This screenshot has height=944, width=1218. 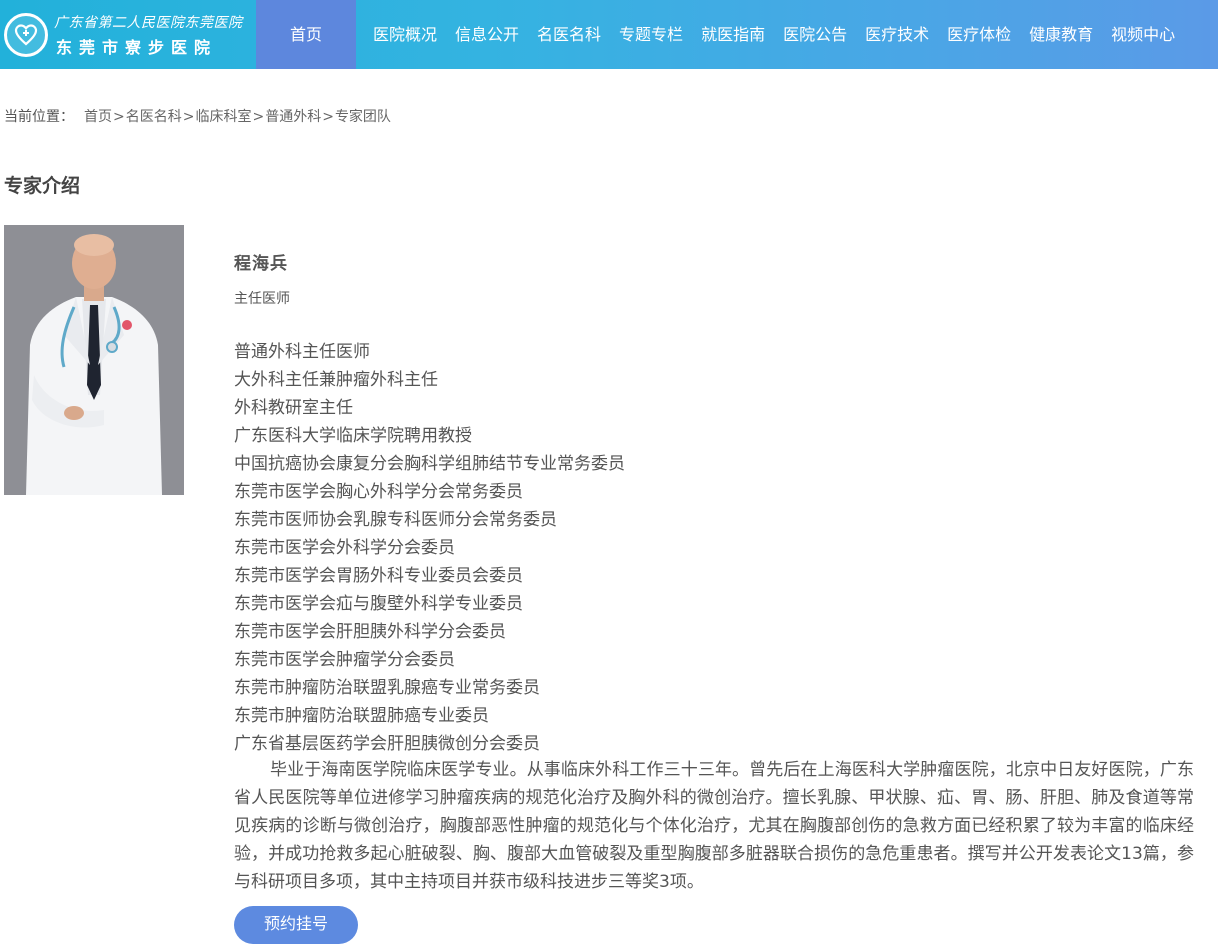 I want to click on breadcrumb: 当前位置： 首页>名医名科>临床科室>普通外科>专家团队, so click(x=197, y=116).